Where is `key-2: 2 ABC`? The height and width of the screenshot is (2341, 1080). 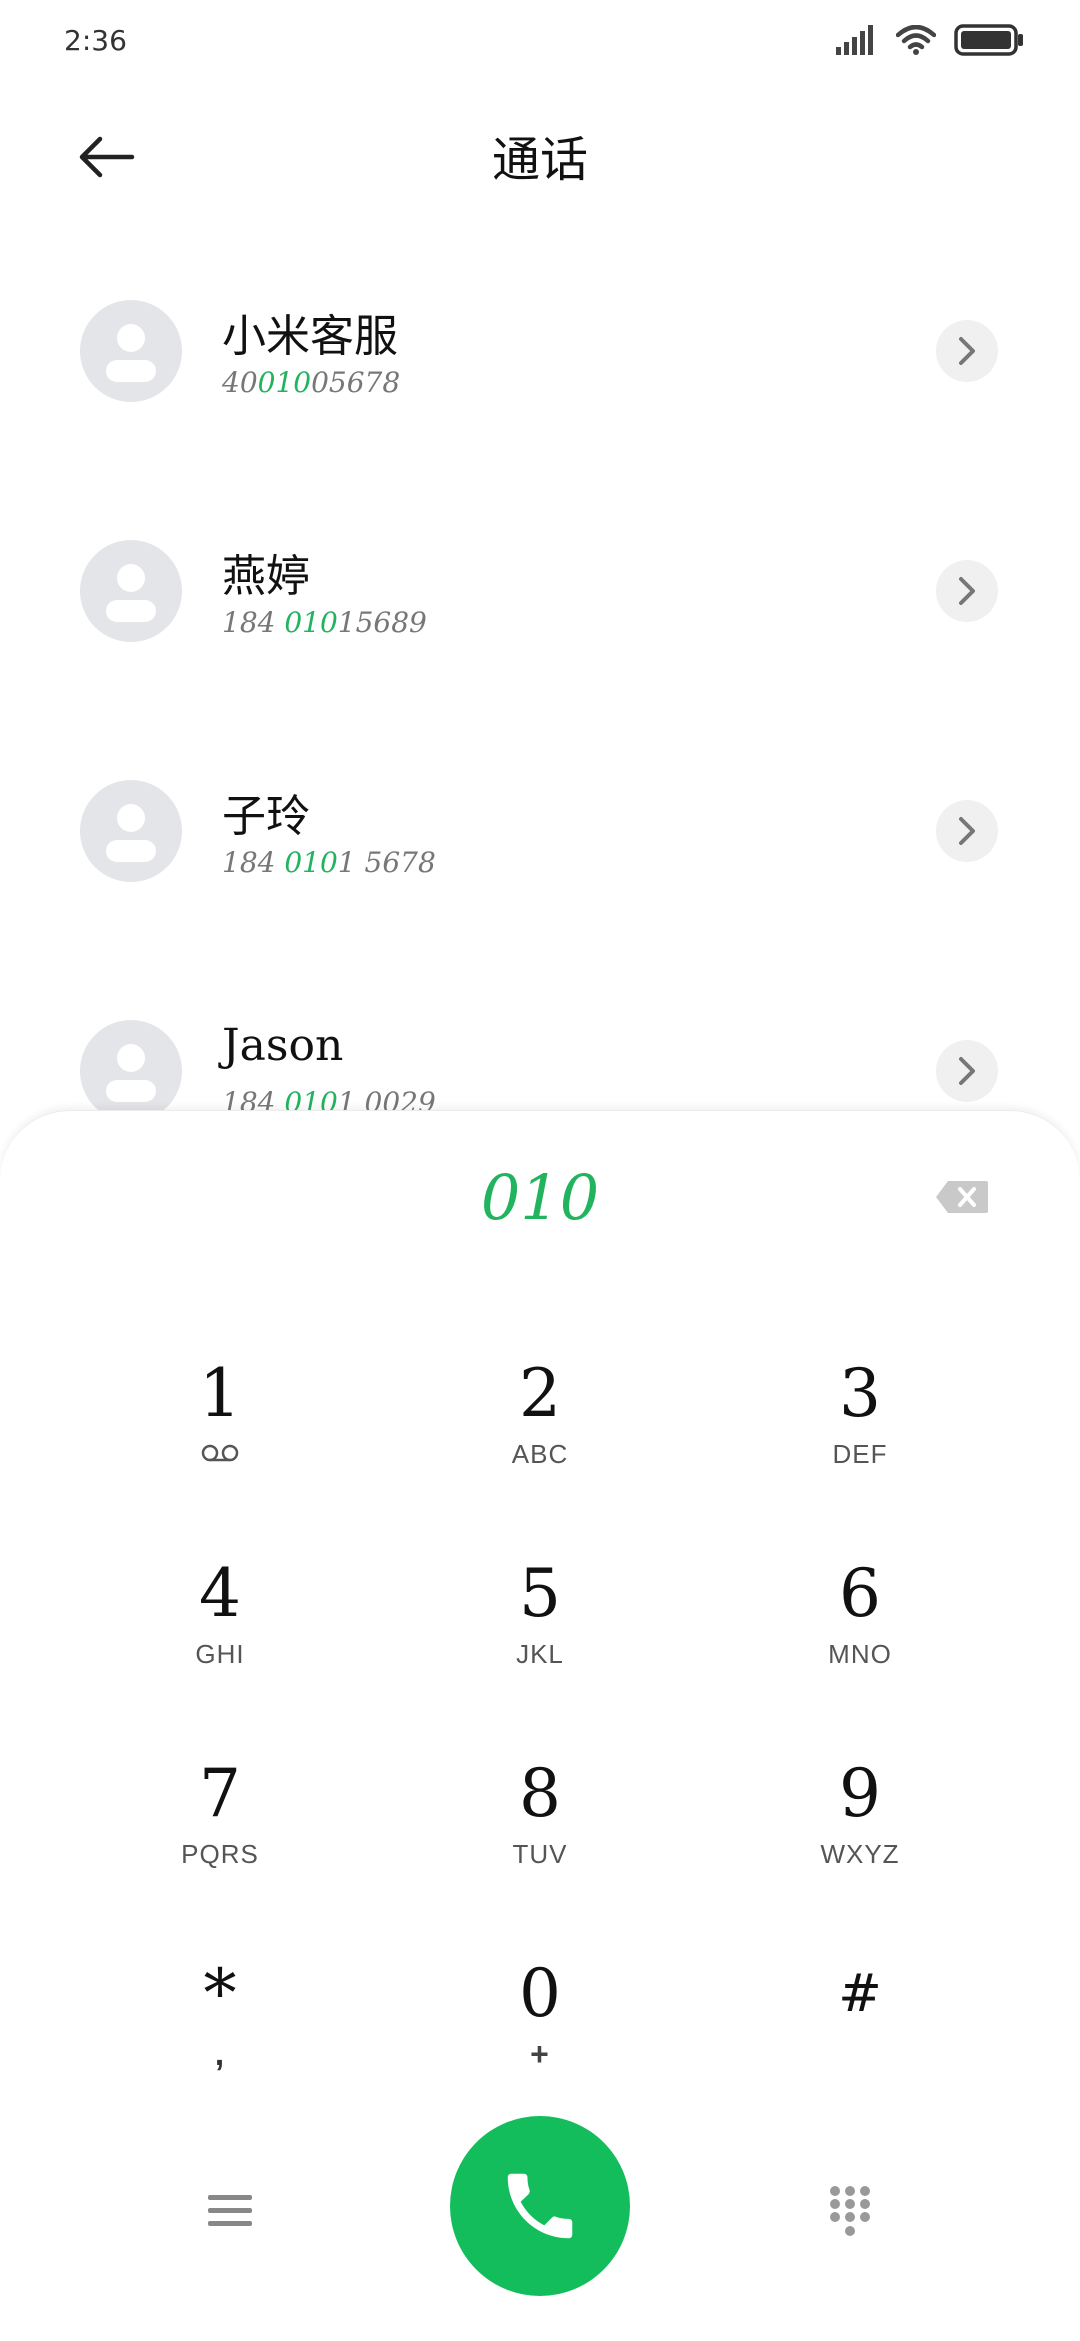 key-2: 2 ABC is located at coordinates (540, 1431).